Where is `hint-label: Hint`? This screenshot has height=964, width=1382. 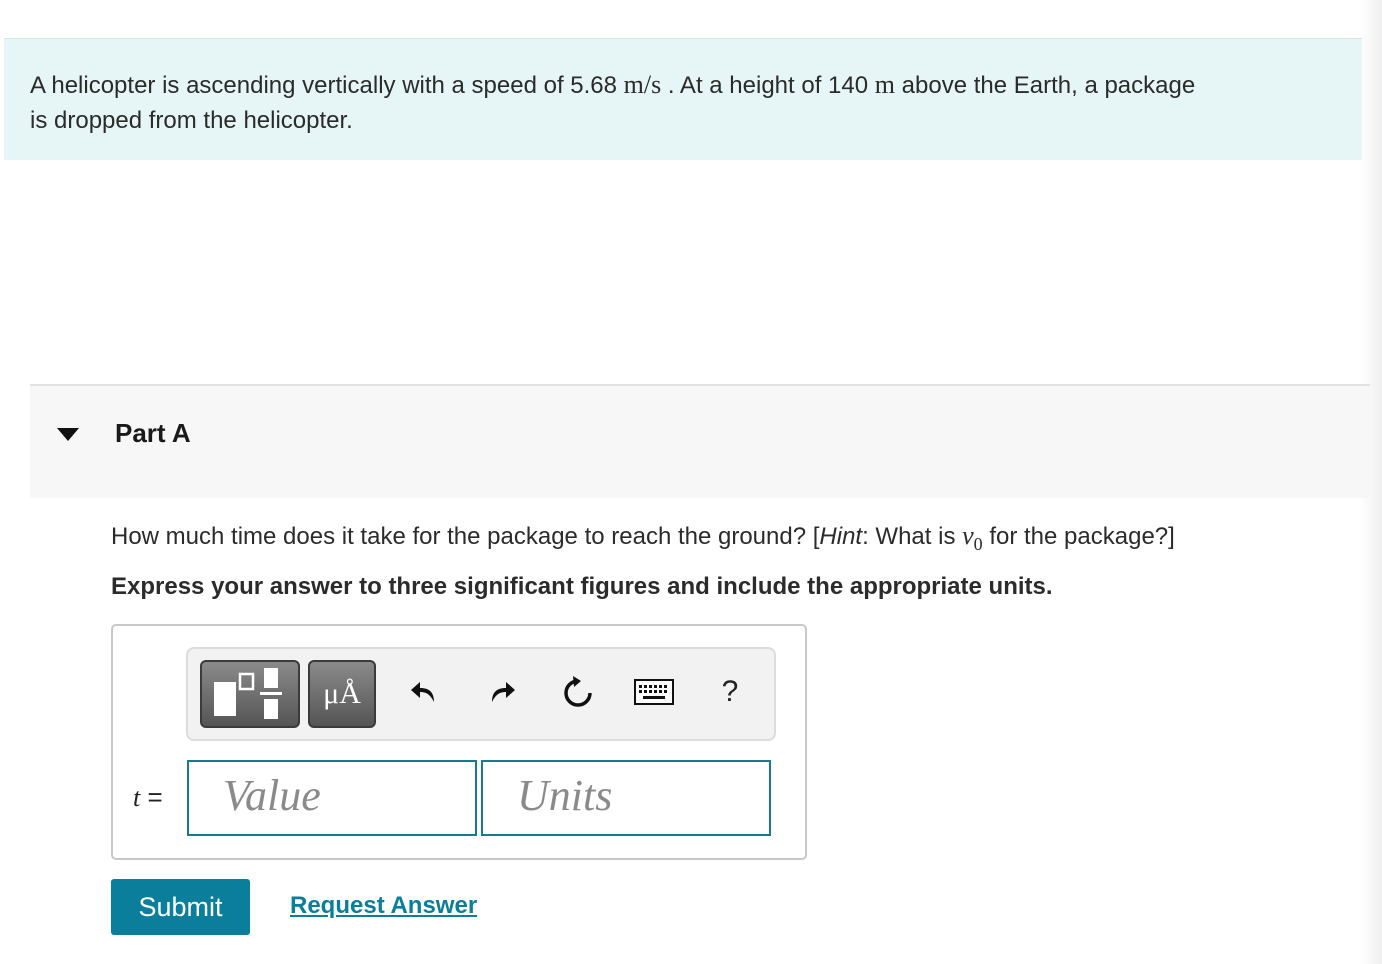
hint-label: Hint is located at coordinates (841, 536).